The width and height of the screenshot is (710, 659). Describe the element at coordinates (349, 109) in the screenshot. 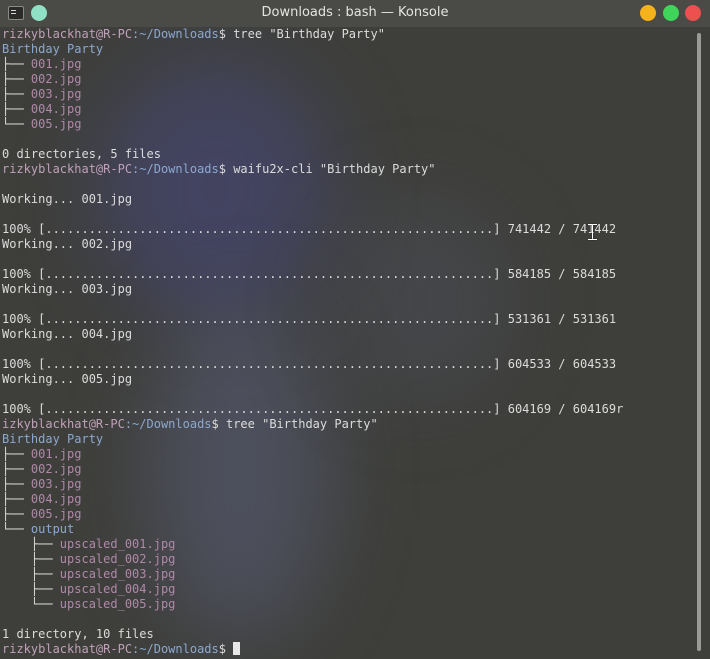

I see `tree-file-line: ├── 004.jpg` at that location.